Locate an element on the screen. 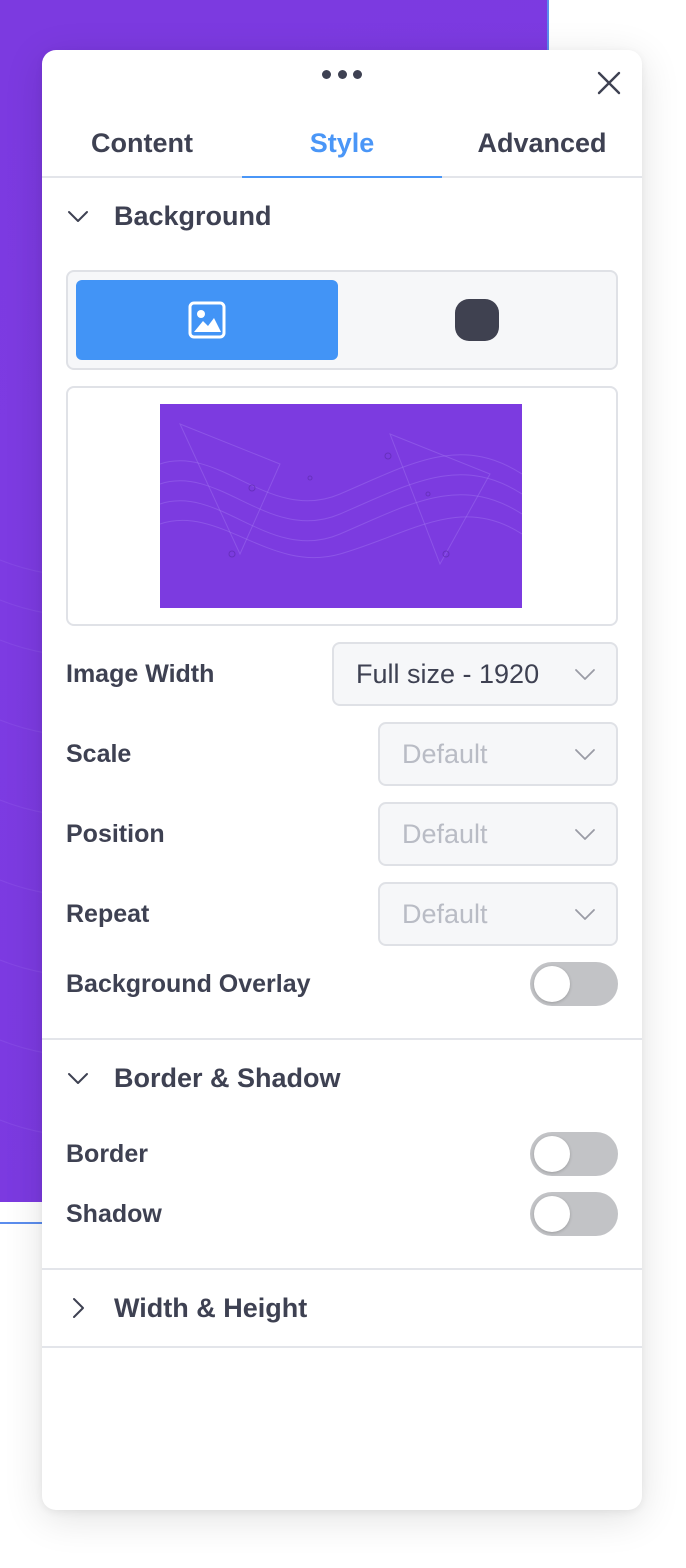  section-title: Width & Height is located at coordinates (211, 1307).